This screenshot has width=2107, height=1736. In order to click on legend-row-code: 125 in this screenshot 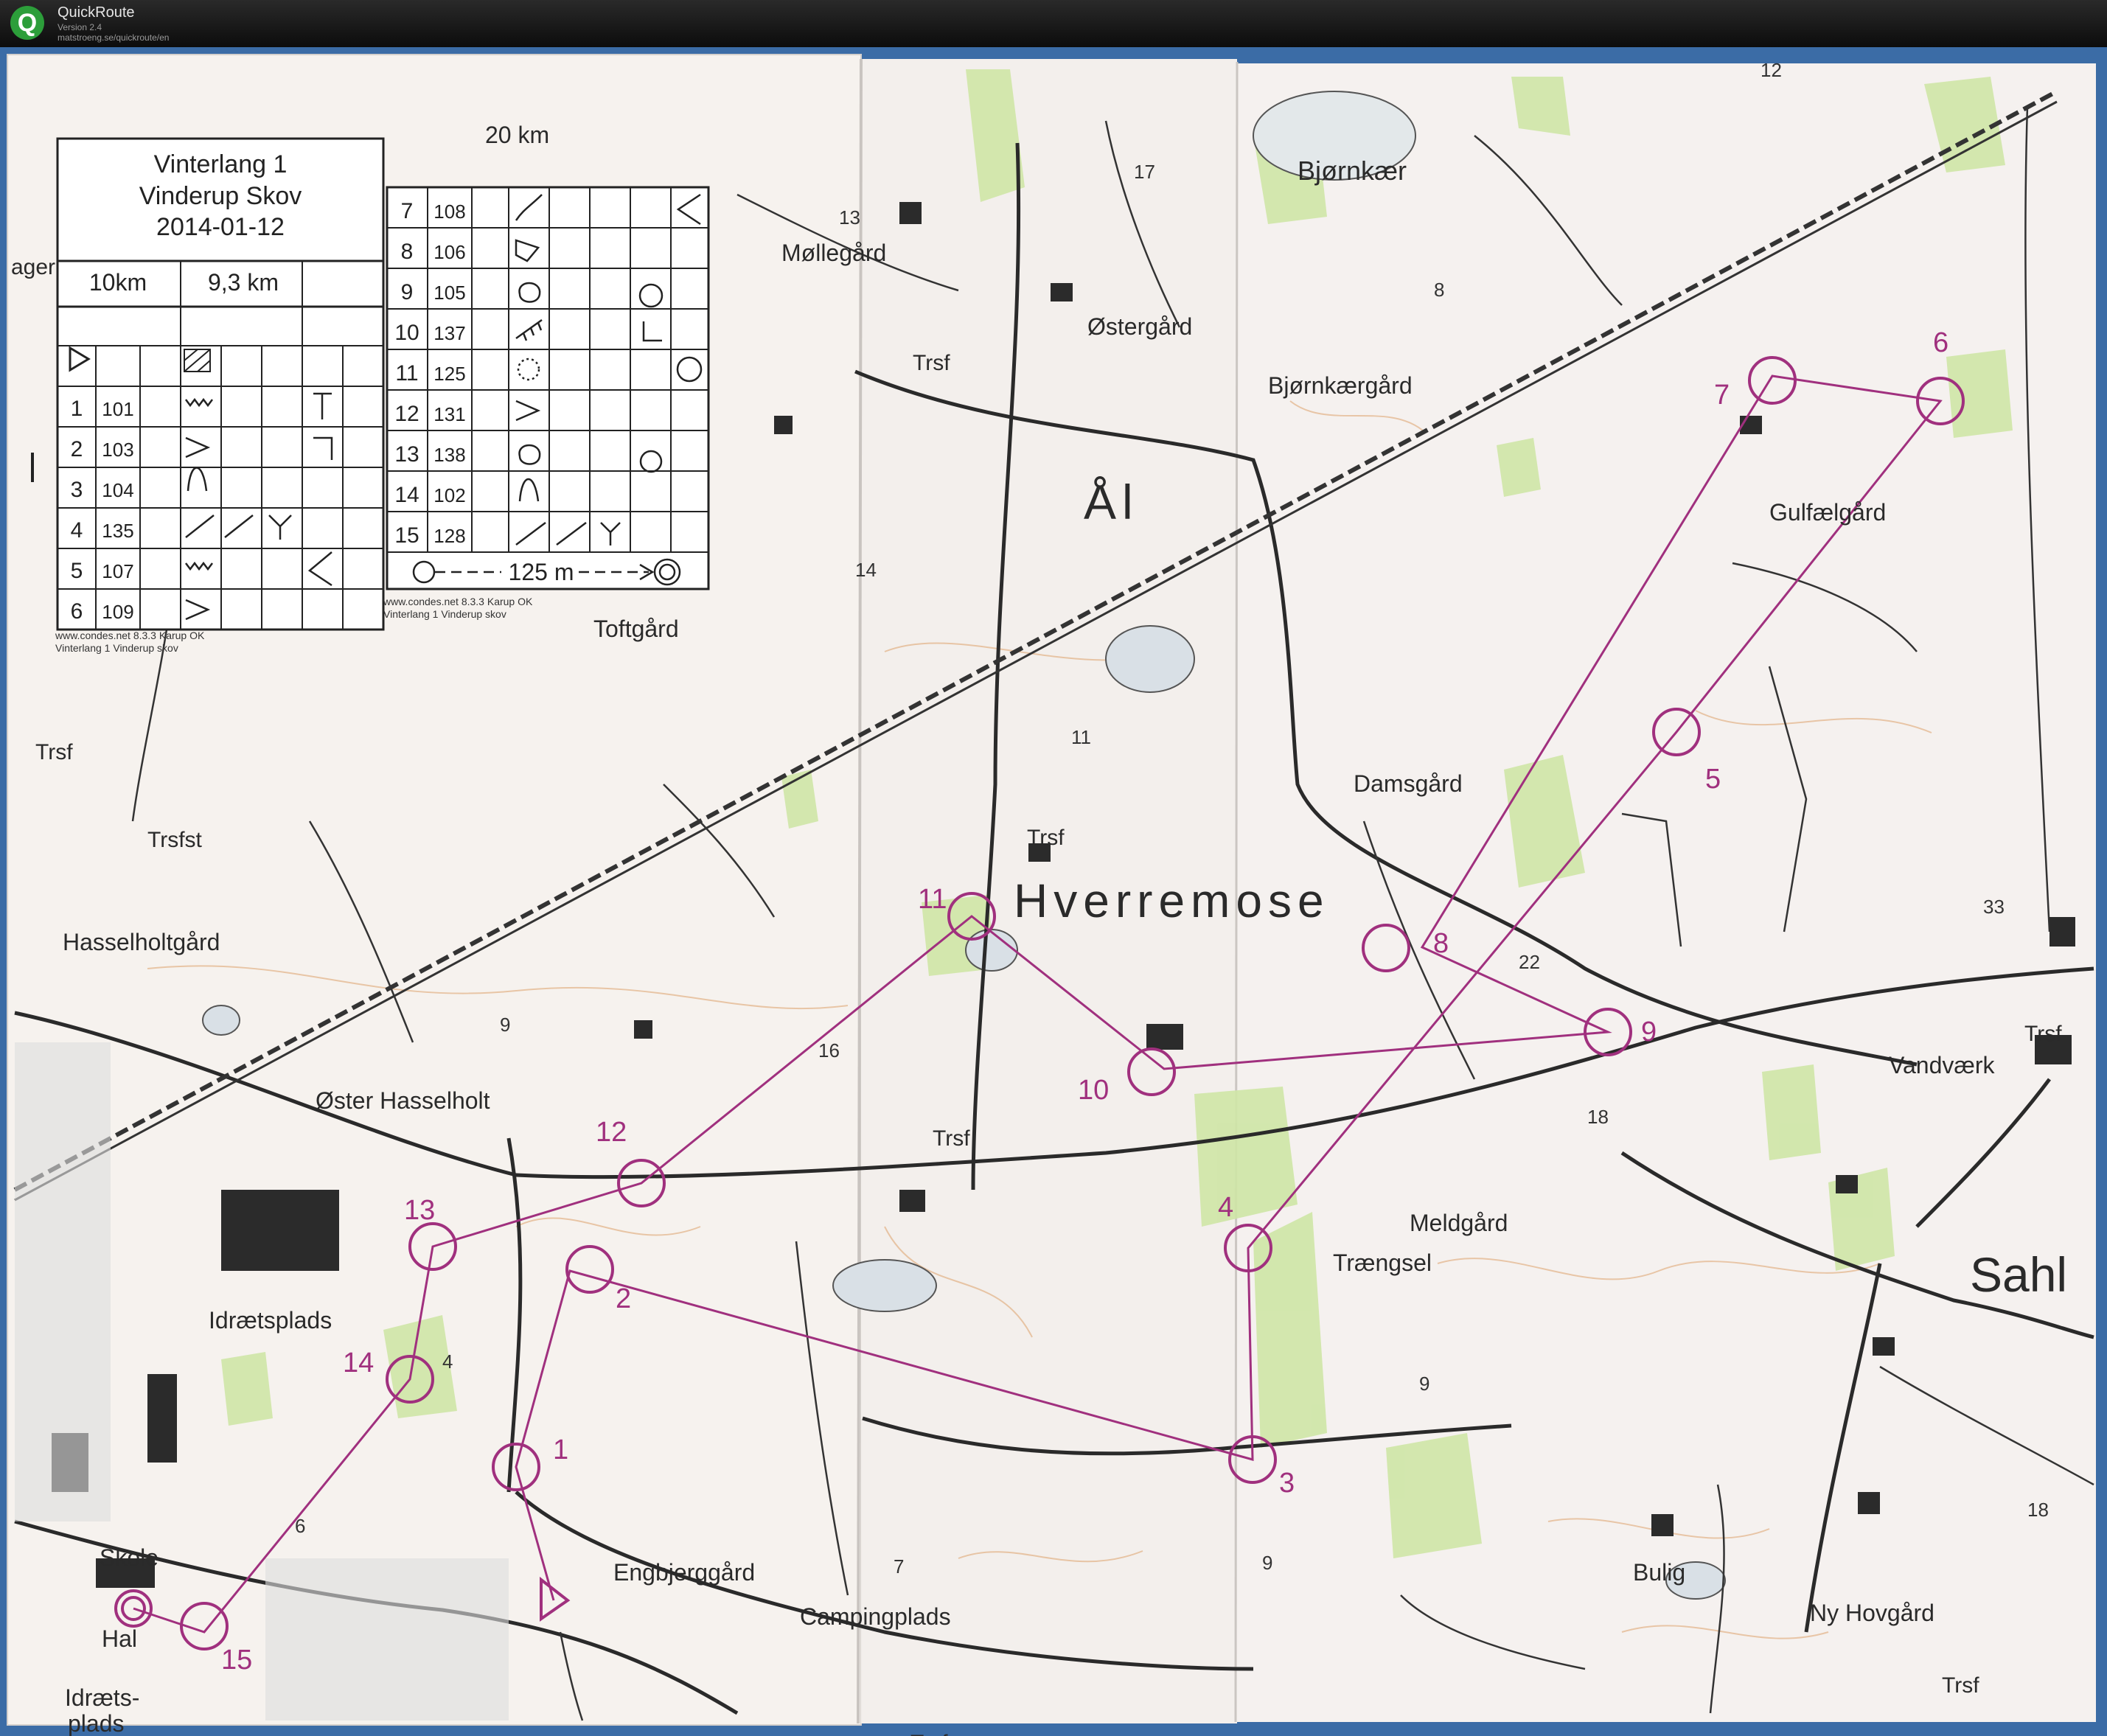, I will do `click(449, 374)`.